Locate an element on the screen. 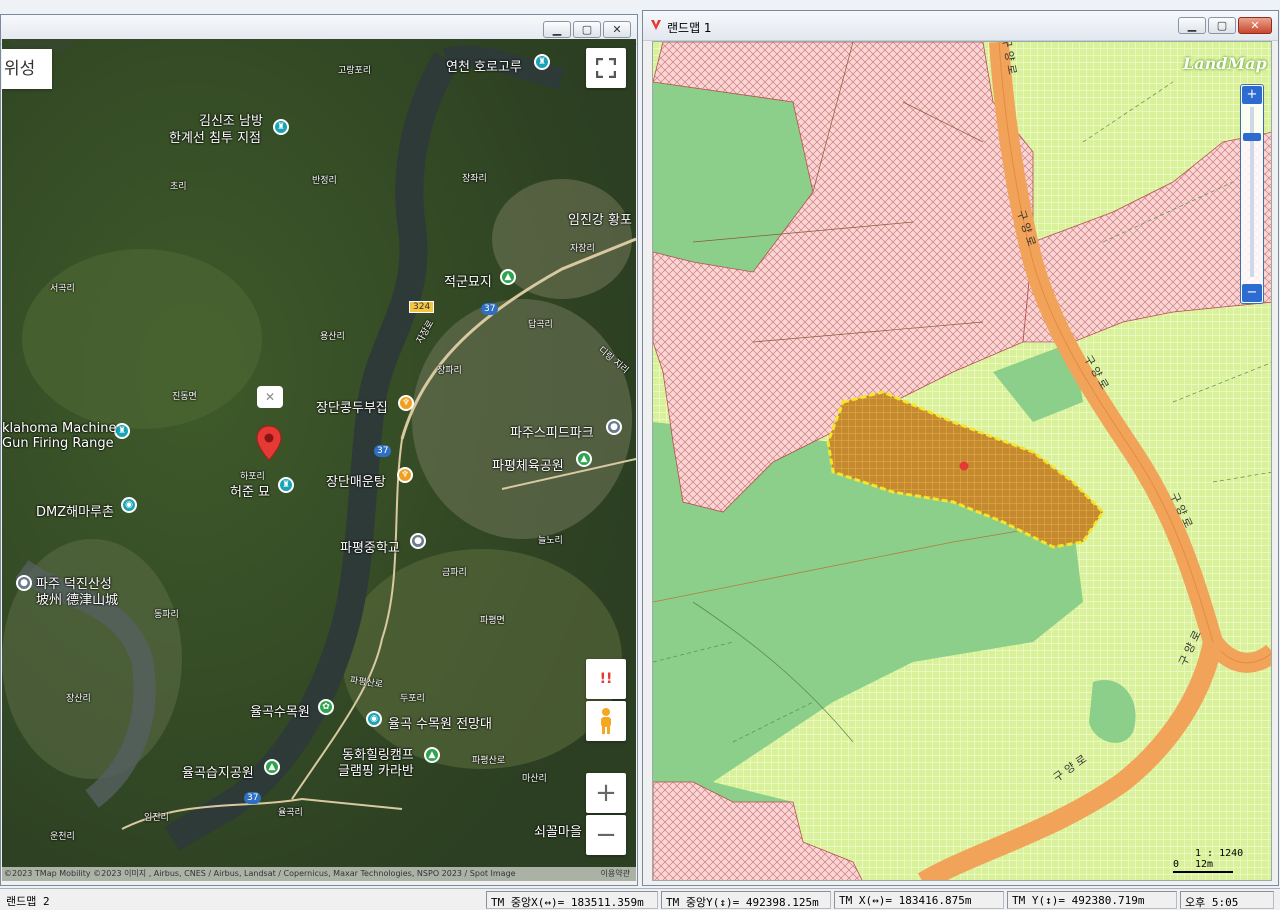 The height and width of the screenshot is (910, 1280). label-donghwa-camp-2: 글램핑 카라반 is located at coordinates (376, 769).